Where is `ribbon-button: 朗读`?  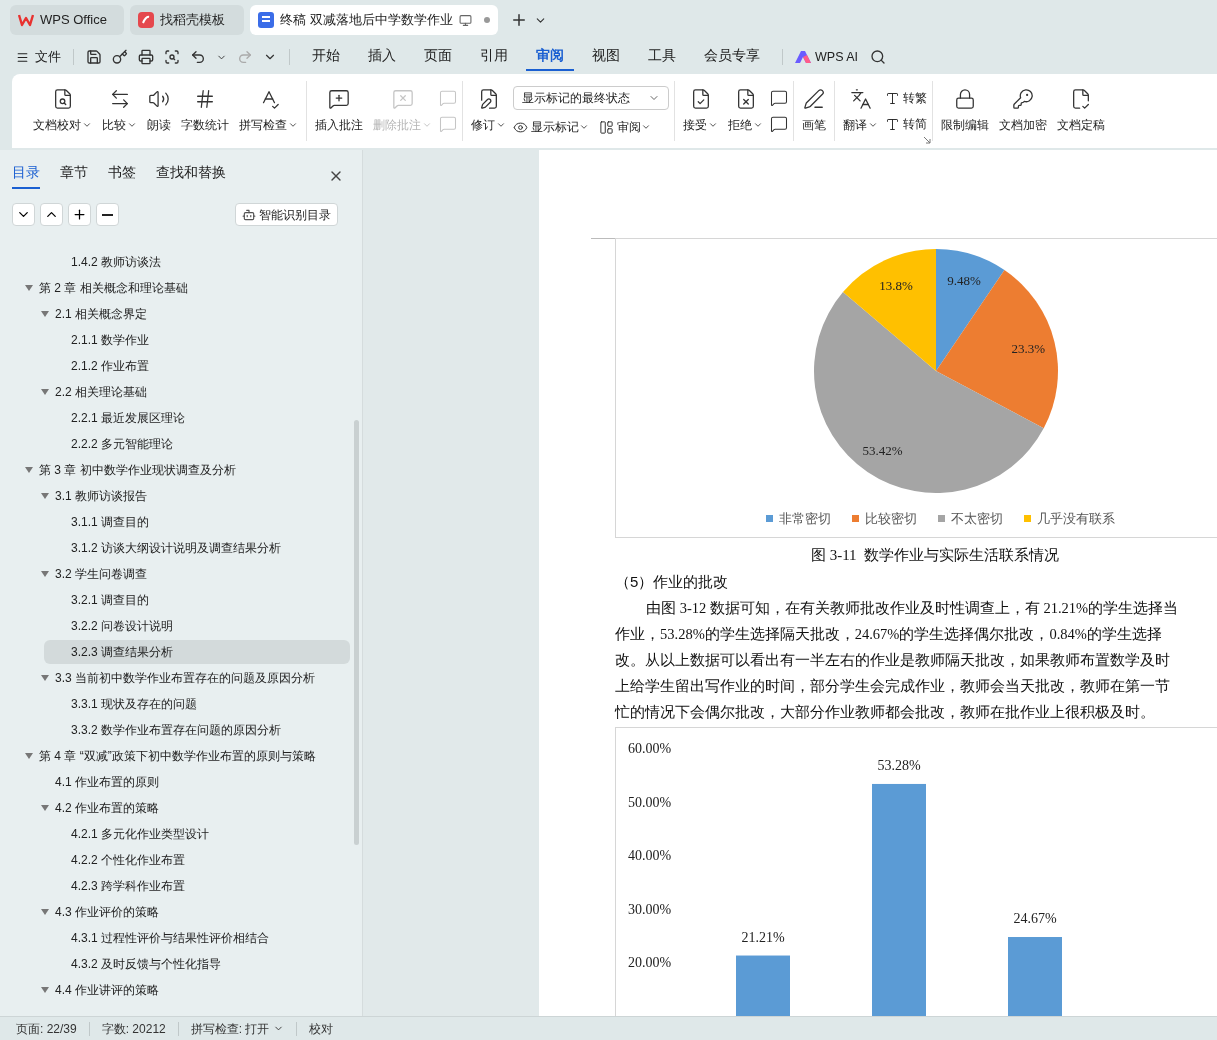
ribbon-button: 朗读 is located at coordinates (159, 111).